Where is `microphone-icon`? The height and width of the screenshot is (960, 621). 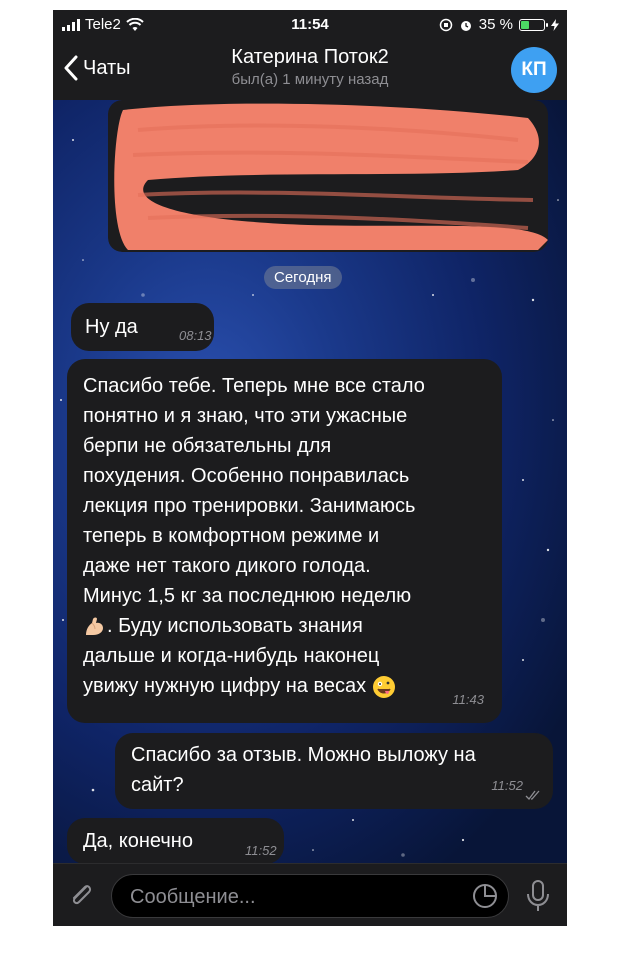 microphone-icon is located at coordinates (538, 896).